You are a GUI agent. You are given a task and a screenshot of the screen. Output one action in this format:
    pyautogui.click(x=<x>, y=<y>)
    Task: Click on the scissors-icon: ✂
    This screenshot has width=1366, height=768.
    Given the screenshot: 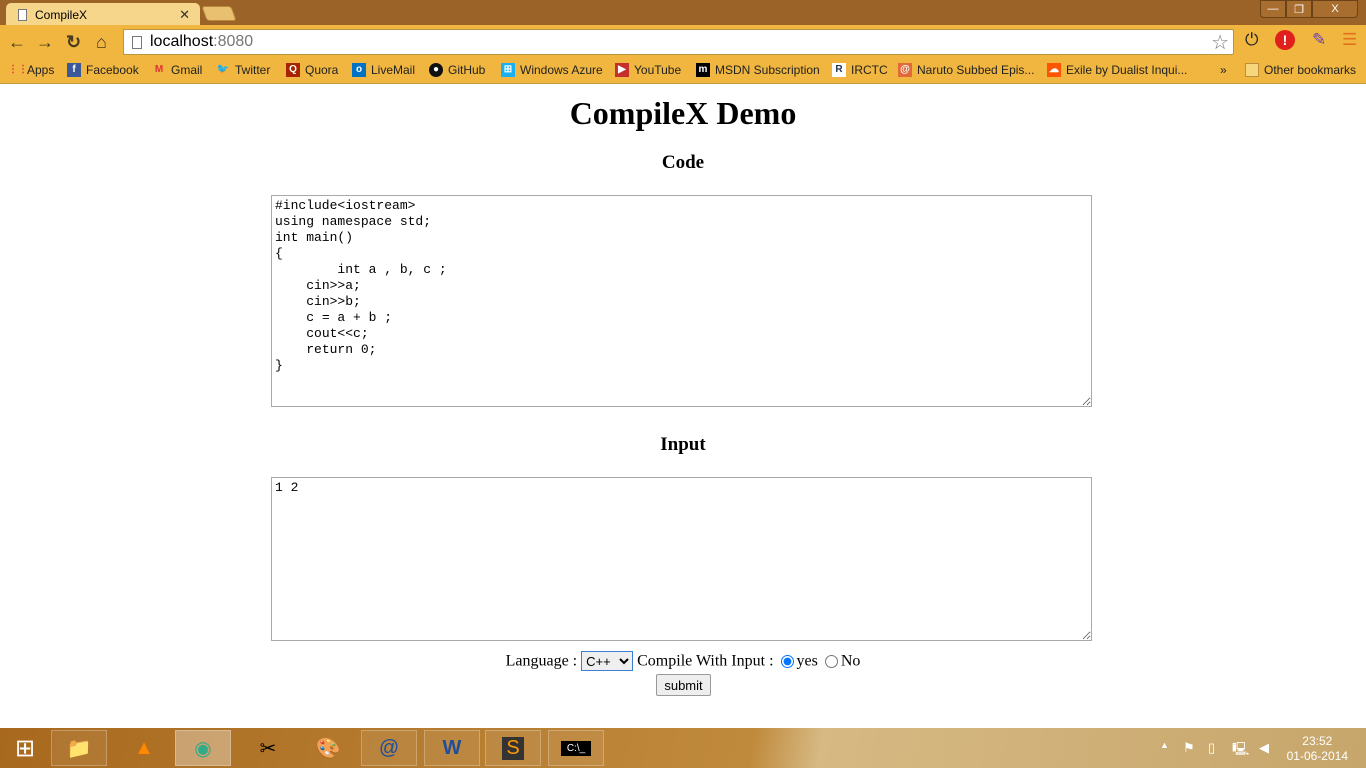 What is the action you would take?
    pyautogui.click(x=268, y=748)
    